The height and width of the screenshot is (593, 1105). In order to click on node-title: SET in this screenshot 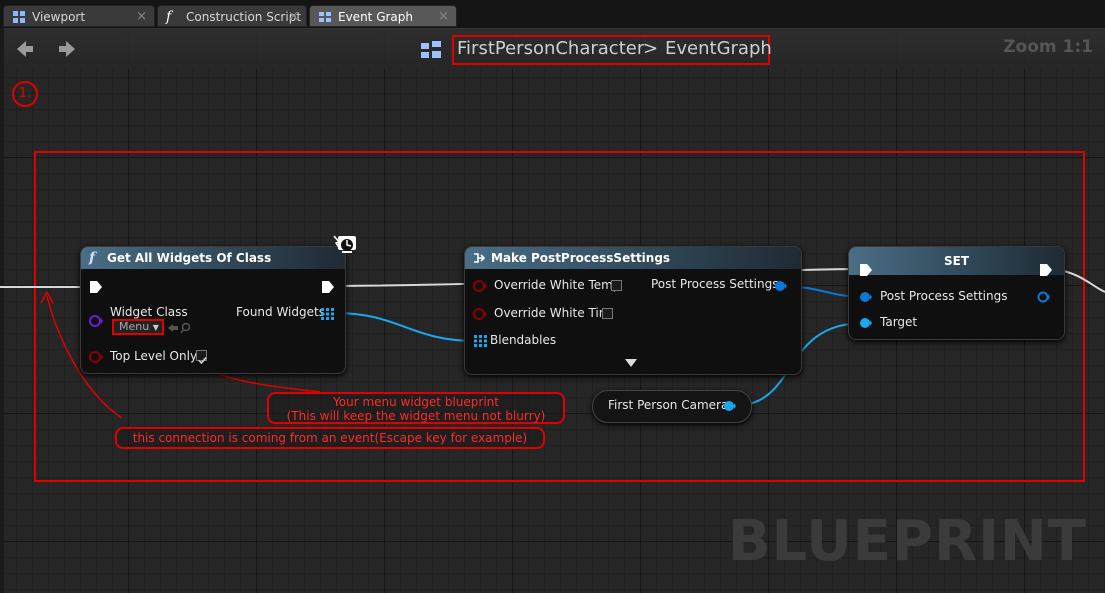, I will do `click(956, 261)`.